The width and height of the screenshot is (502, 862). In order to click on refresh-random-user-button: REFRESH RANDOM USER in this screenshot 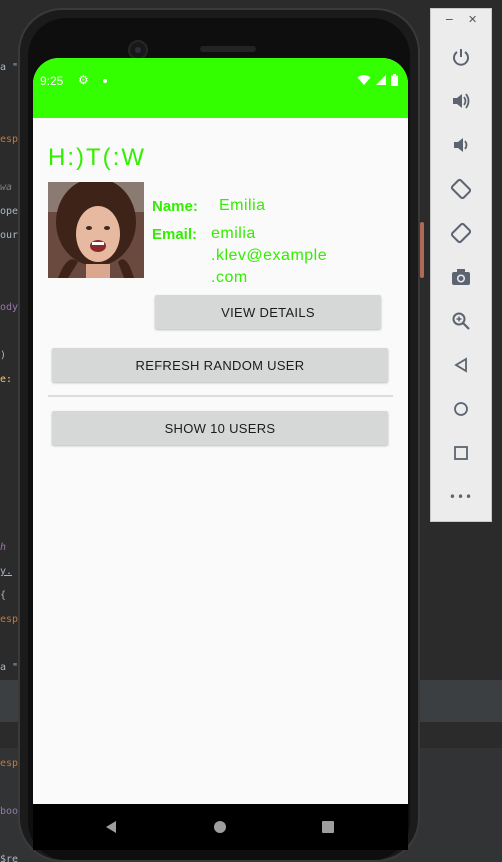, I will do `click(220, 365)`.